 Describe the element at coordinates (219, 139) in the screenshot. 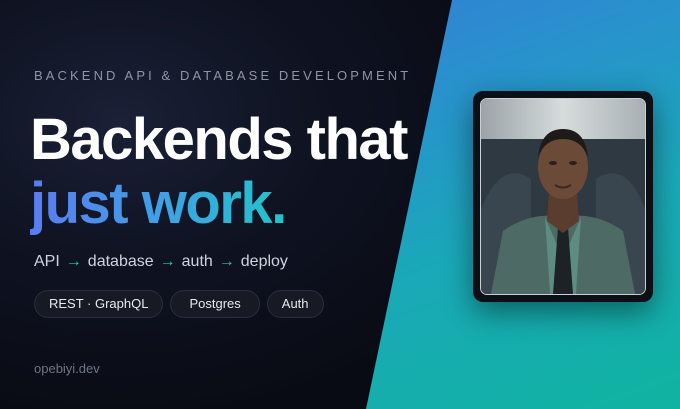

I see `headline-line-1: Backends that` at that location.